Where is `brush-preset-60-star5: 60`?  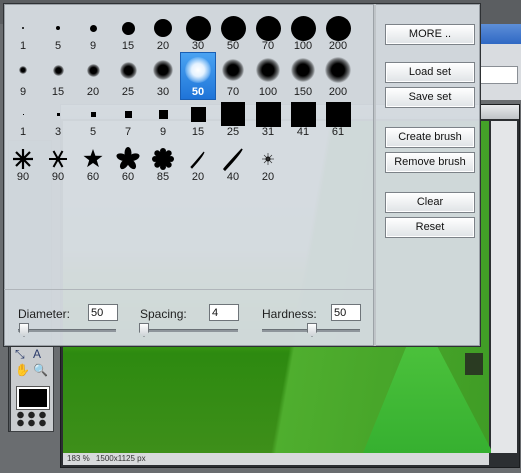
brush-preset-60-star5: 60 is located at coordinates (93, 164).